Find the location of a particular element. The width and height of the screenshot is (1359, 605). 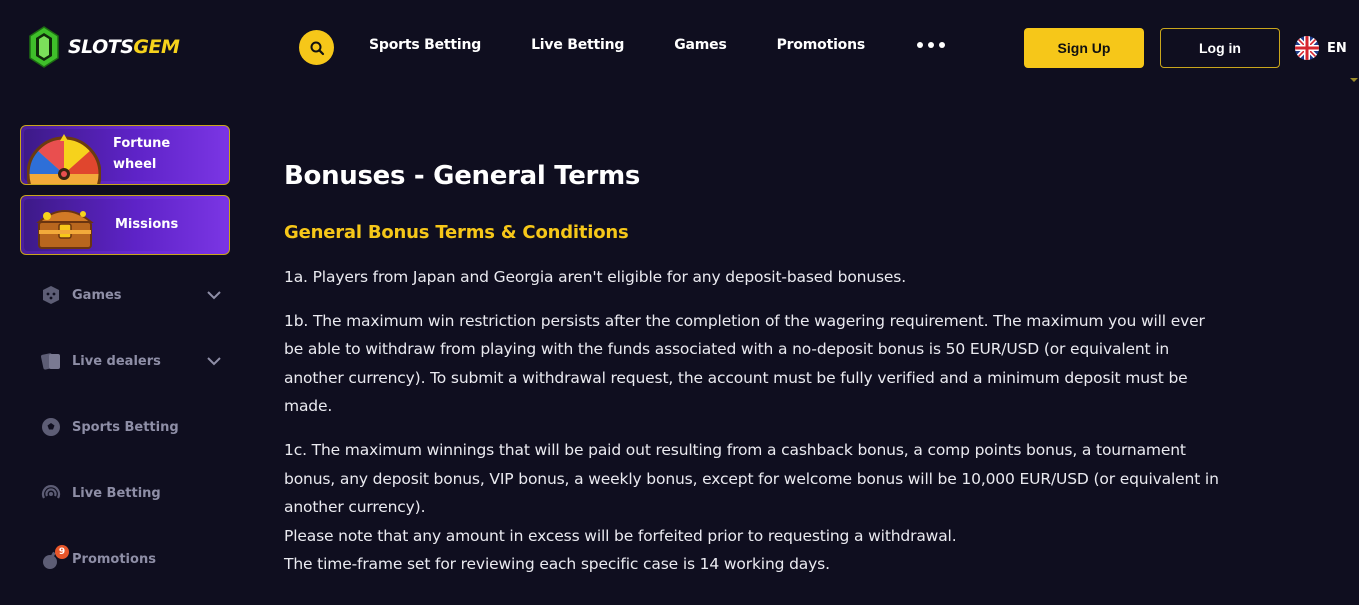

promotions-count-badge: 9 is located at coordinates (62, 552).